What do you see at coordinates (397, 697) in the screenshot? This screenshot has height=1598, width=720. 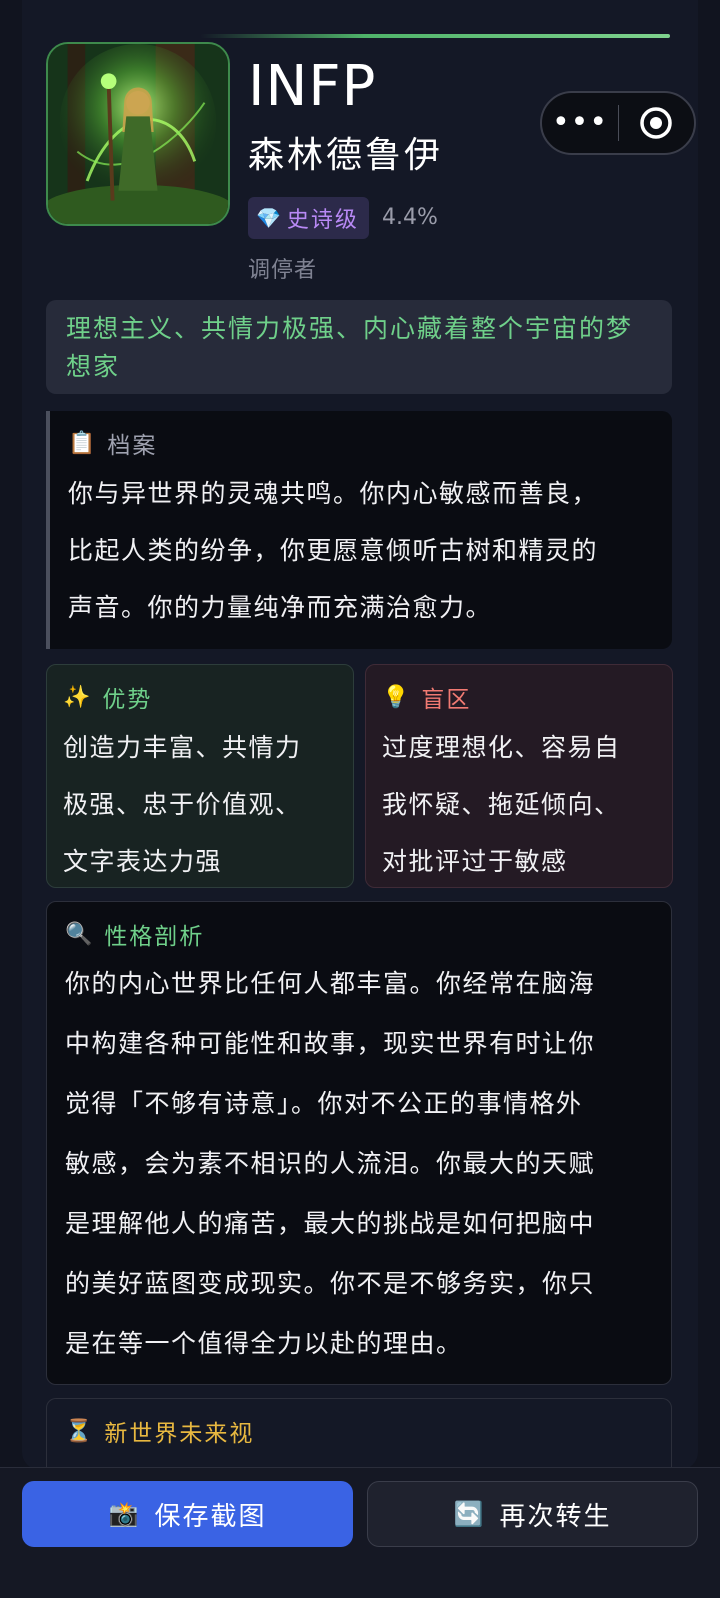 I see `lightbulb-icon: 💡` at bounding box center [397, 697].